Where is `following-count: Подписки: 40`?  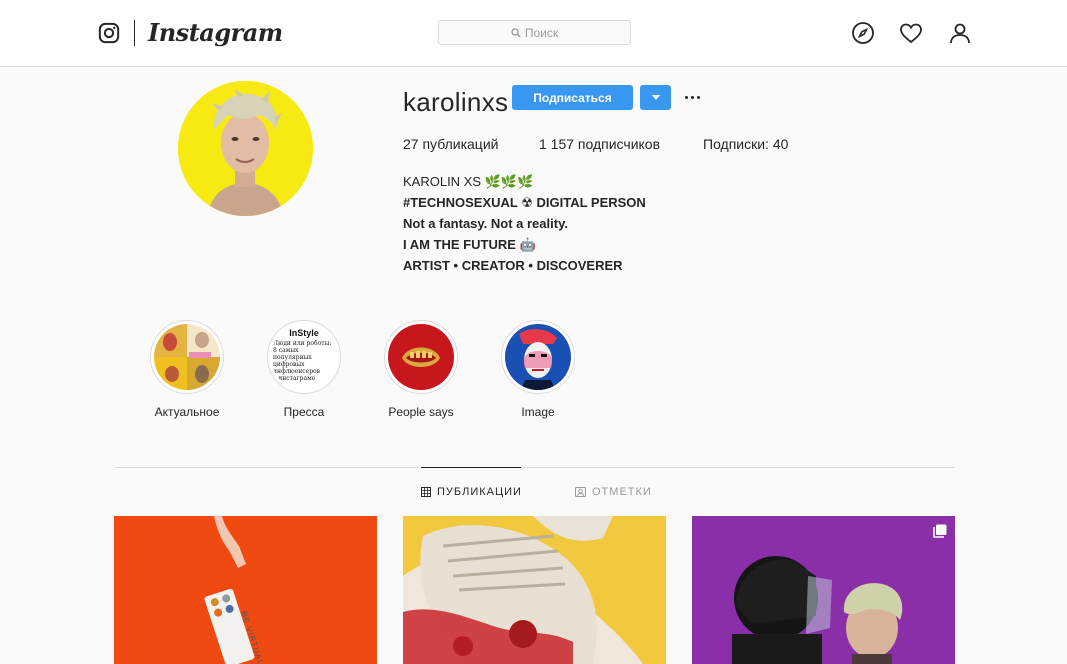 following-count: Подписки: 40 is located at coordinates (745, 144).